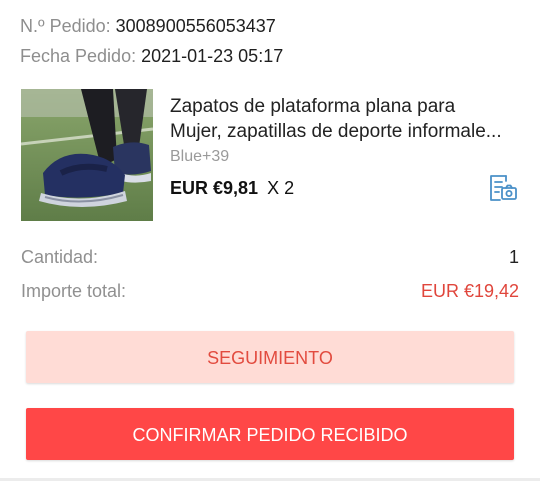 The width and height of the screenshot is (540, 481). I want to click on order-number-row: N.º Pedido: 3008900556053437, so click(148, 26).